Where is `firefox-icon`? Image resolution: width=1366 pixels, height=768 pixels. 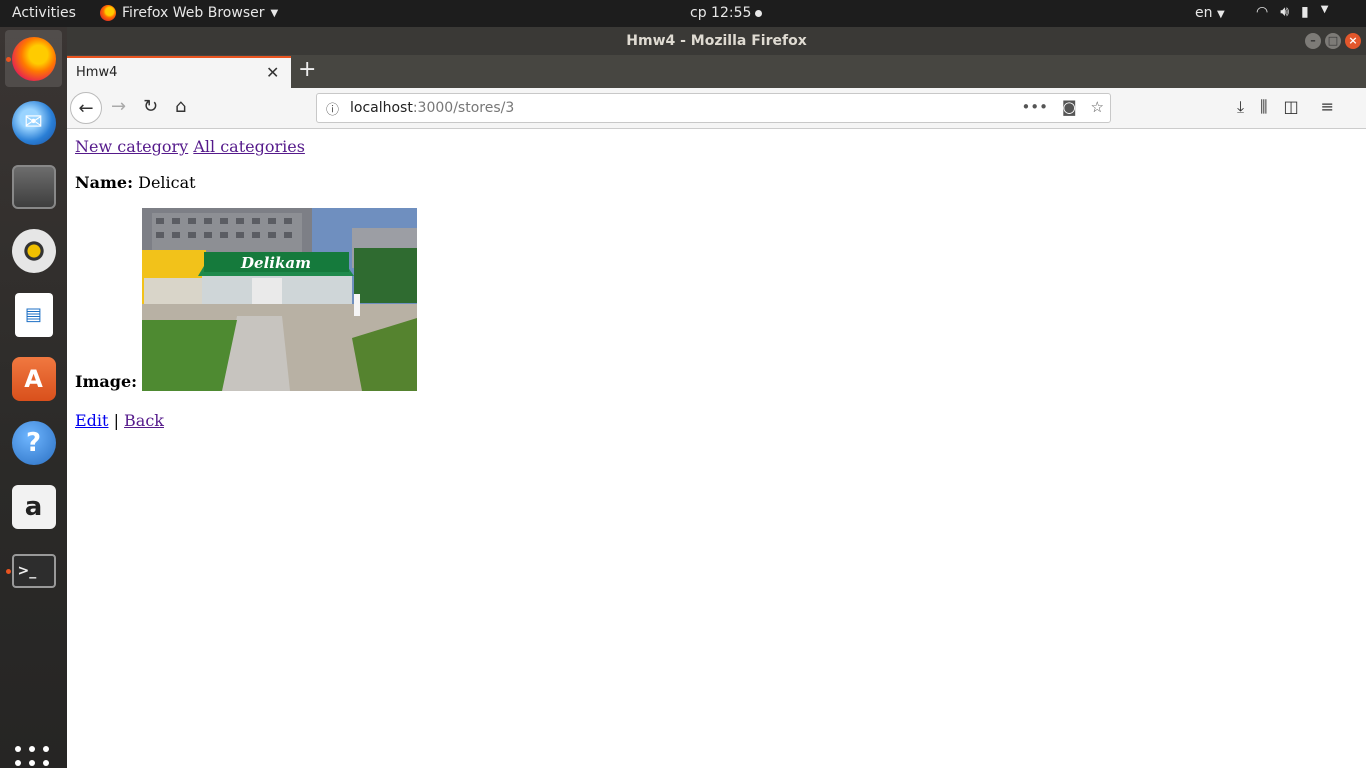 firefox-icon is located at coordinates (33, 58).